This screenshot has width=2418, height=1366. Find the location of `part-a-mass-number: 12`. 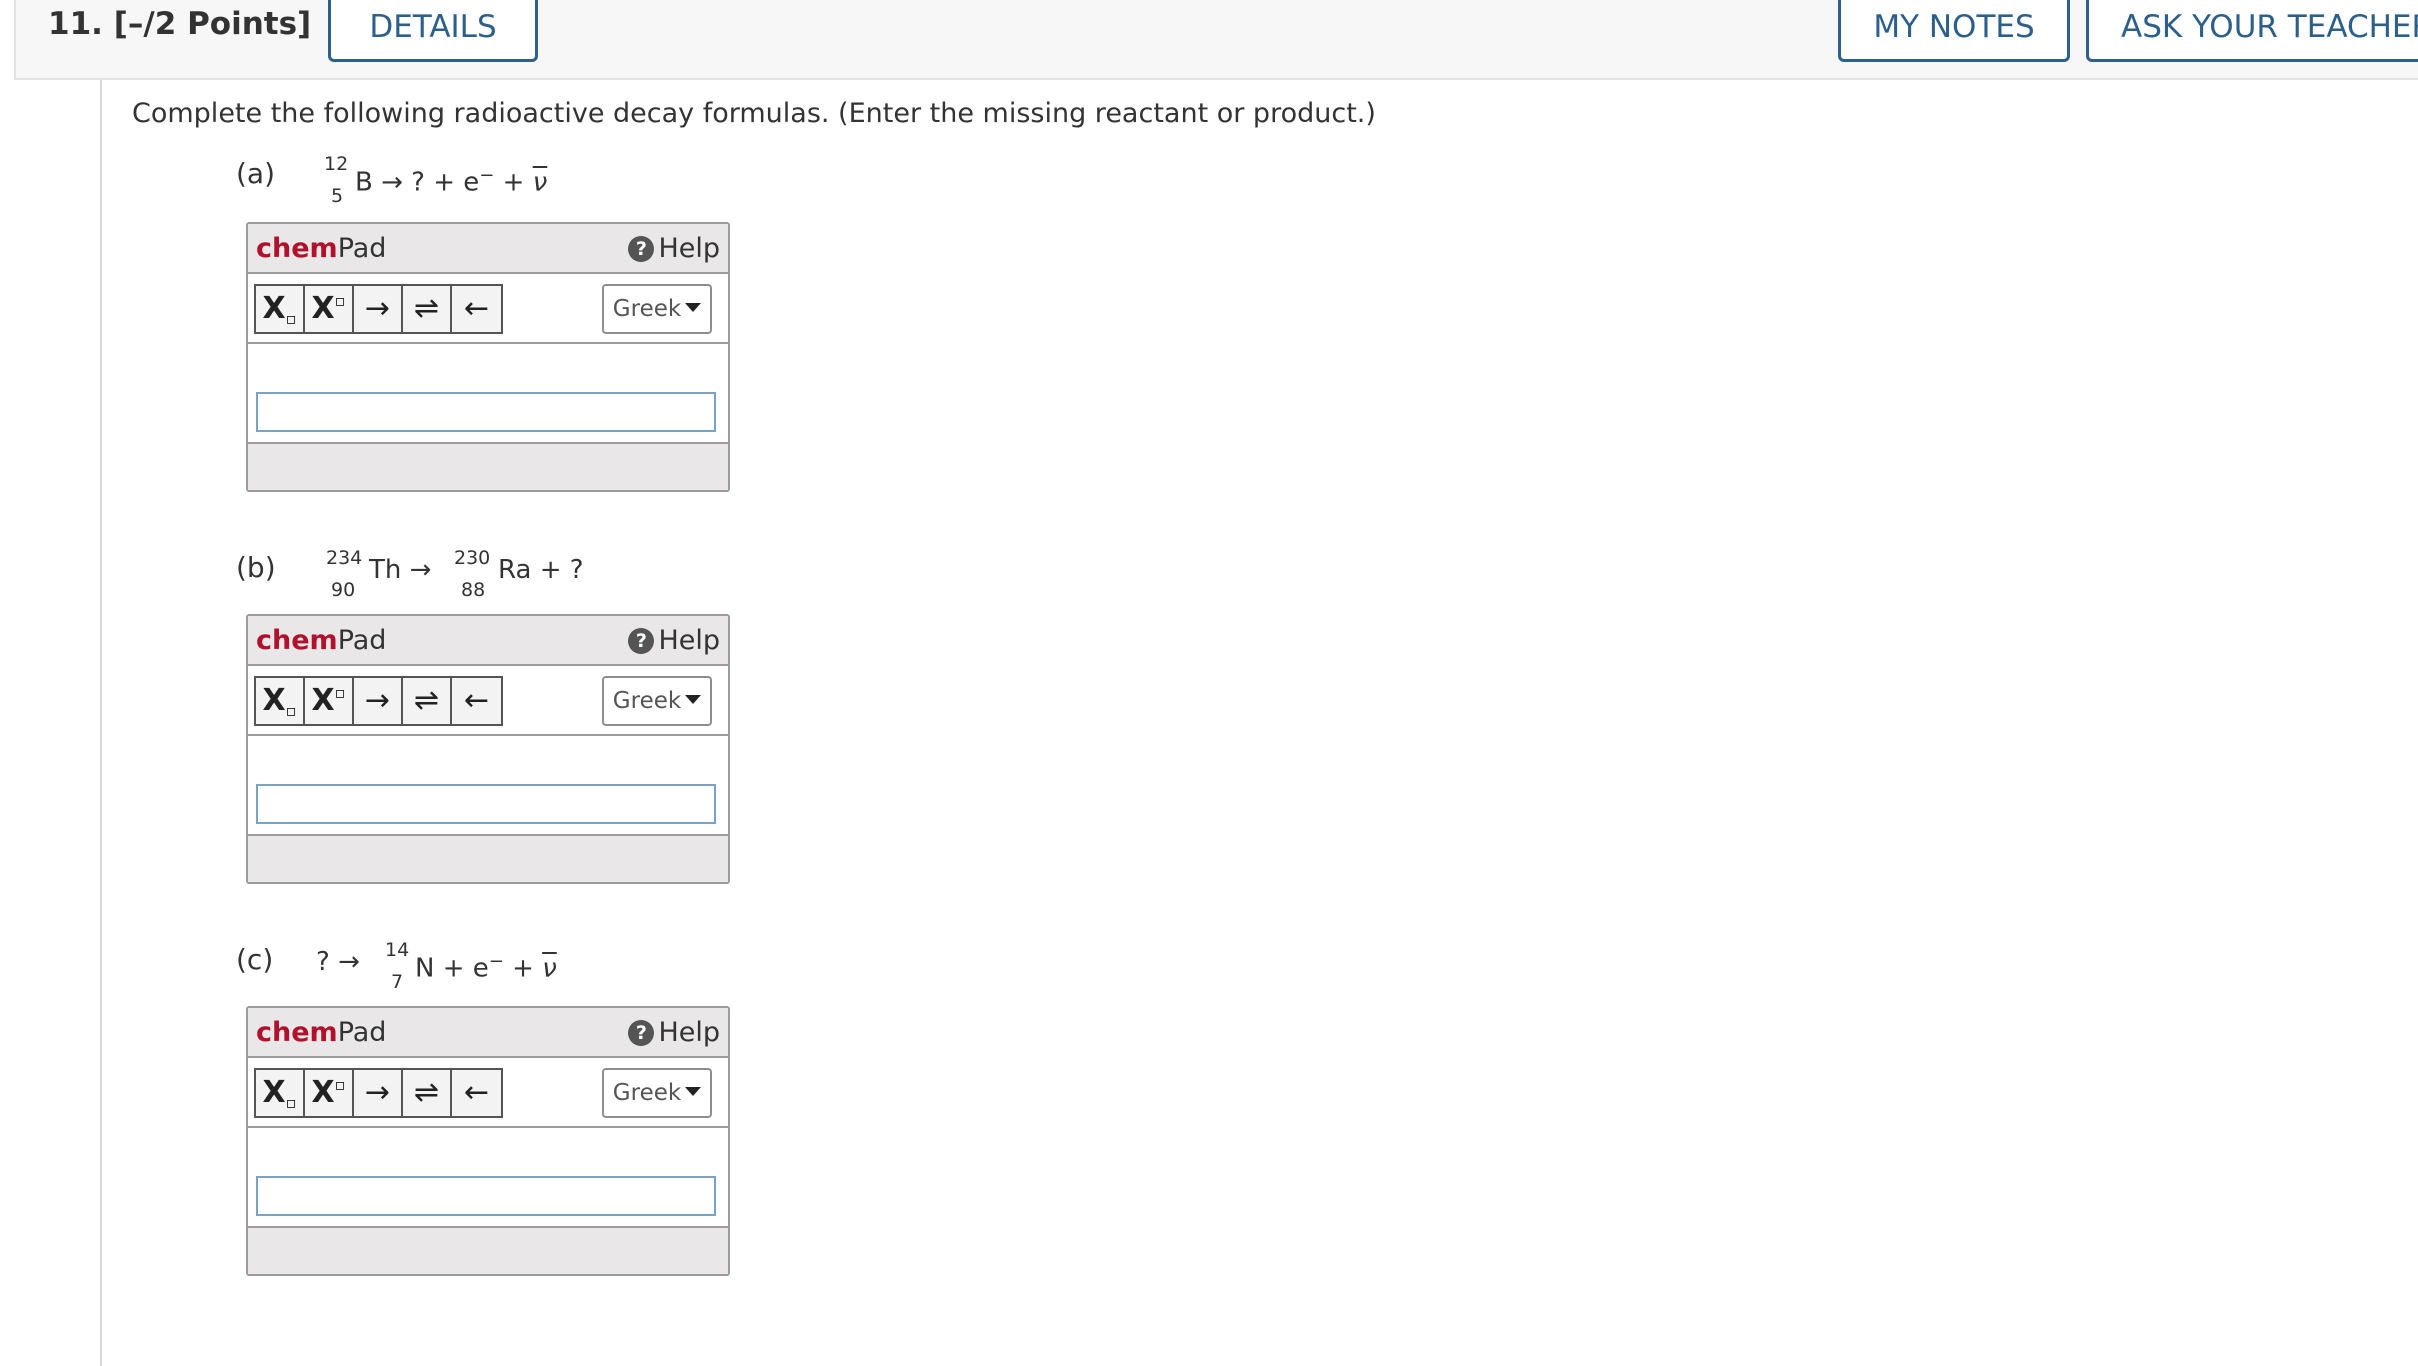

part-a-mass-number: 12 is located at coordinates (336, 164).